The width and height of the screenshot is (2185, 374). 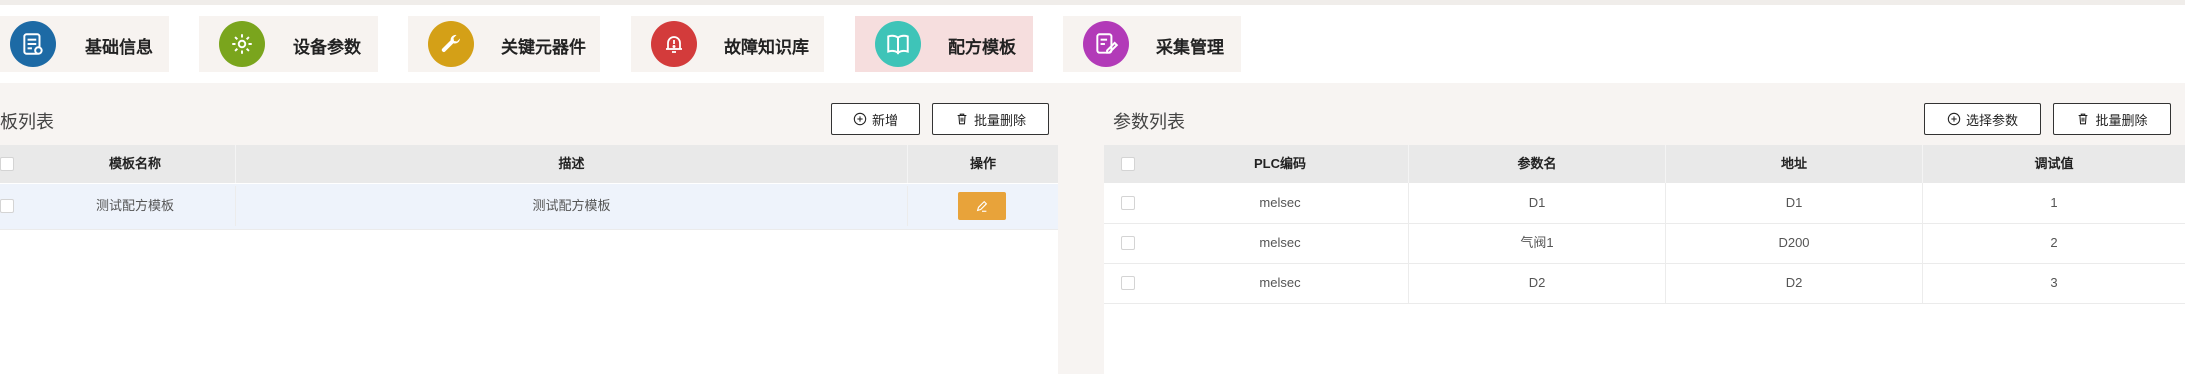 What do you see at coordinates (327, 47) in the screenshot?
I see `nav-label: 设备参数` at bounding box center [327, 47].